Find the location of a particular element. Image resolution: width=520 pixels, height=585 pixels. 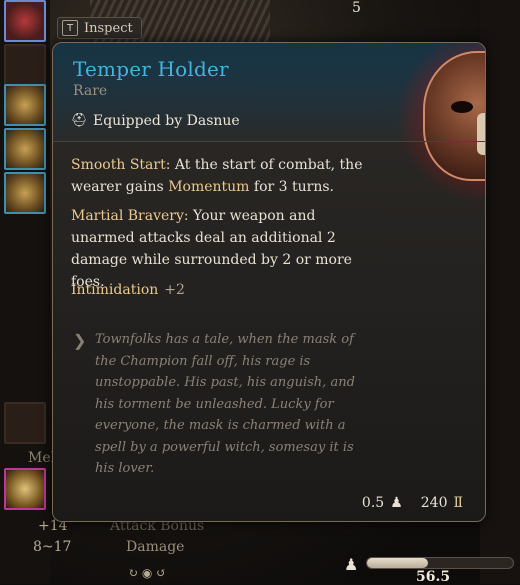

quill-icon: ❯ is located at coordinates (80, 340).